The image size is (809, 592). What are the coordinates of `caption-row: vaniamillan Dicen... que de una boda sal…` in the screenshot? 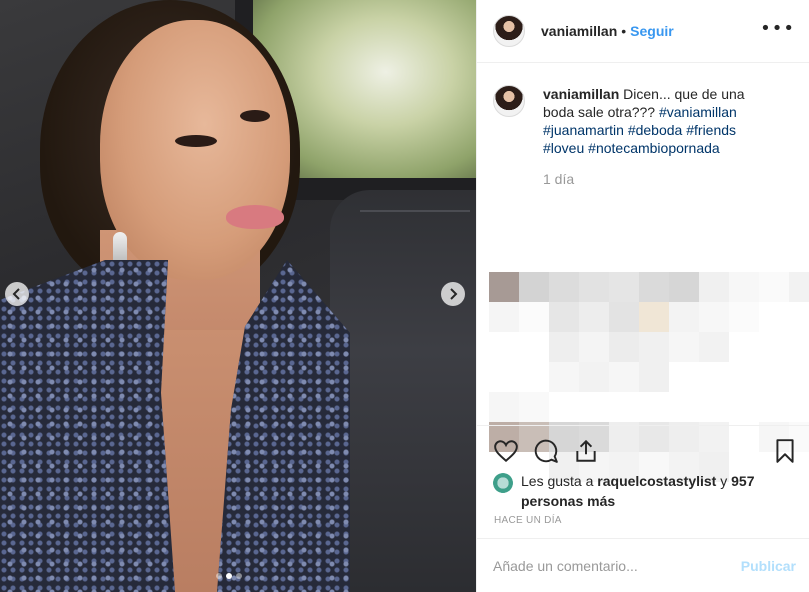 It's located at (643, 121).